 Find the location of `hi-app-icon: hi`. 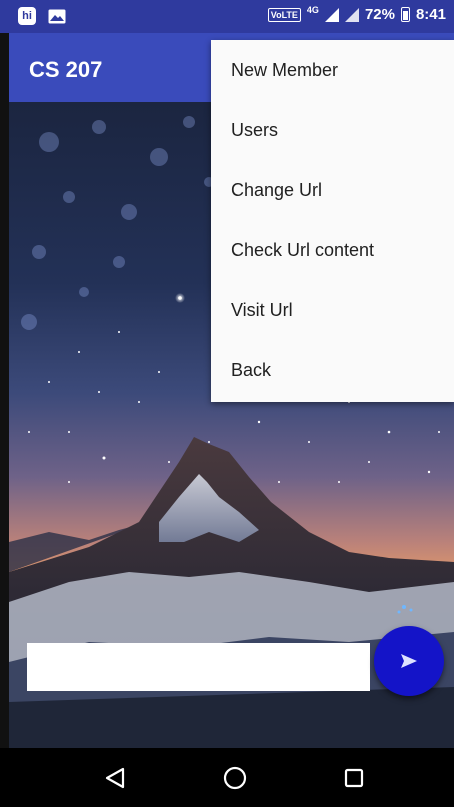

hi-app-icon: hi is located at coordinates (27, 16).